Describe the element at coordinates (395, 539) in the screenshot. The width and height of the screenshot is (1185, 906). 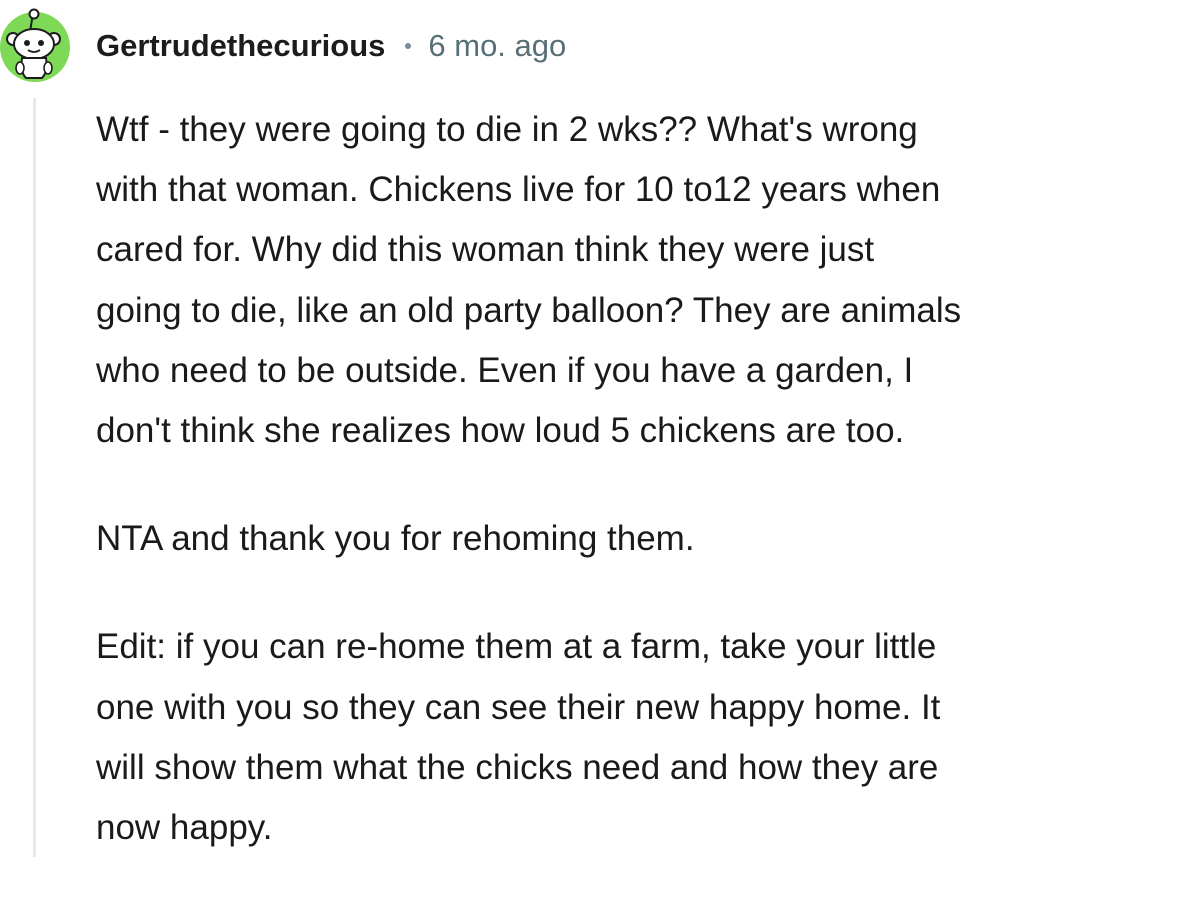
I see `text-line: NTA and thank you for rehoming them.` at that location.